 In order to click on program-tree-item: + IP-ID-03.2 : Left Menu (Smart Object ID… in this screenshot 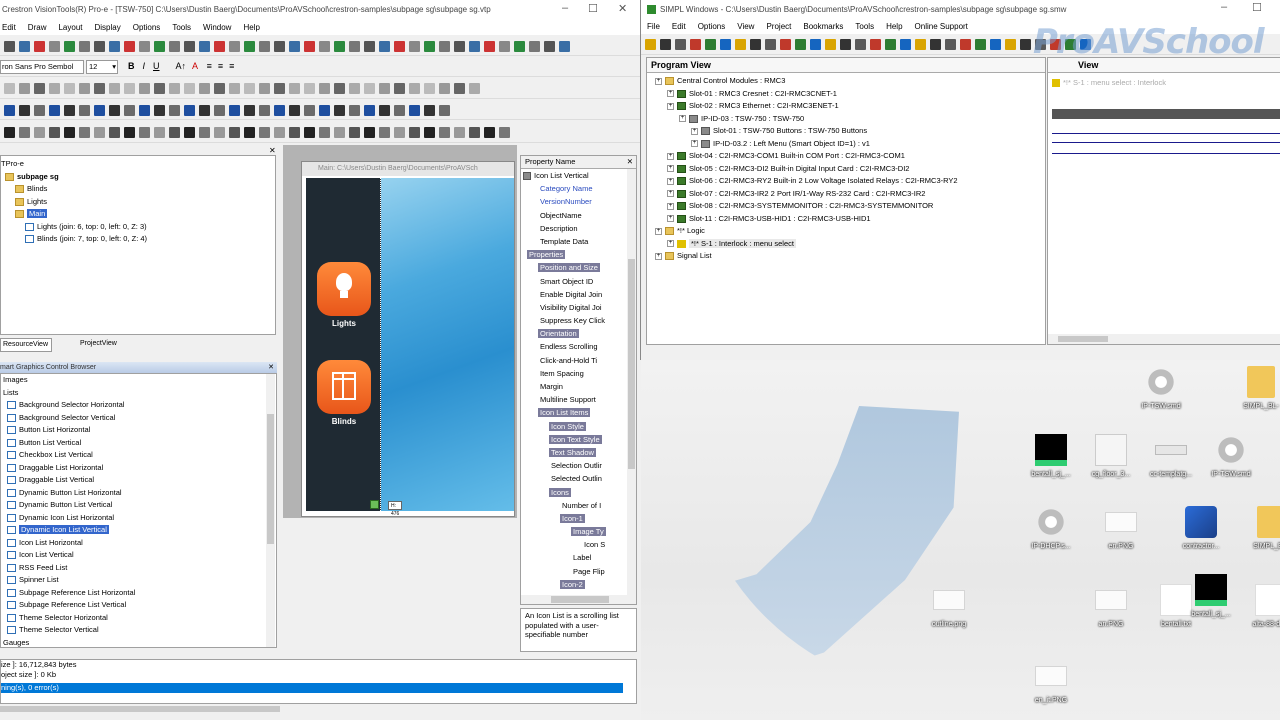, I will do `click(846, 144)`.